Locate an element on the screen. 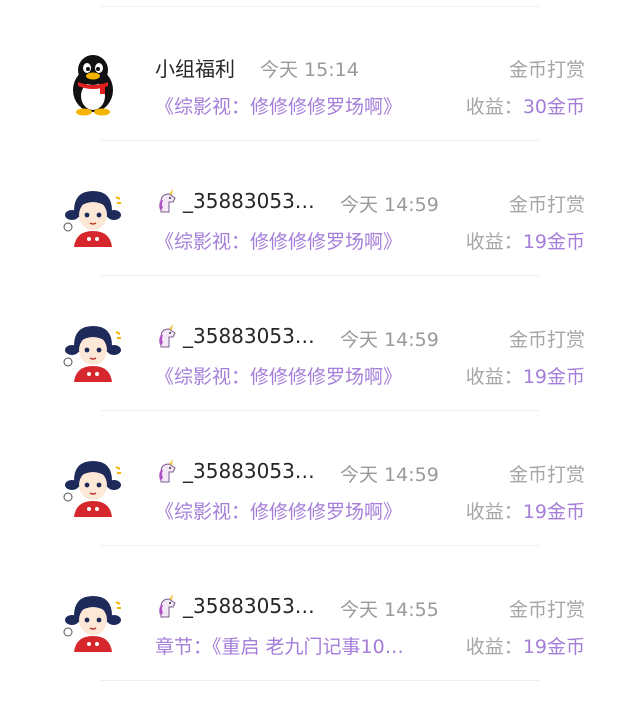  timestamp: 今天 14:55 is located at coordinates (389, 610).